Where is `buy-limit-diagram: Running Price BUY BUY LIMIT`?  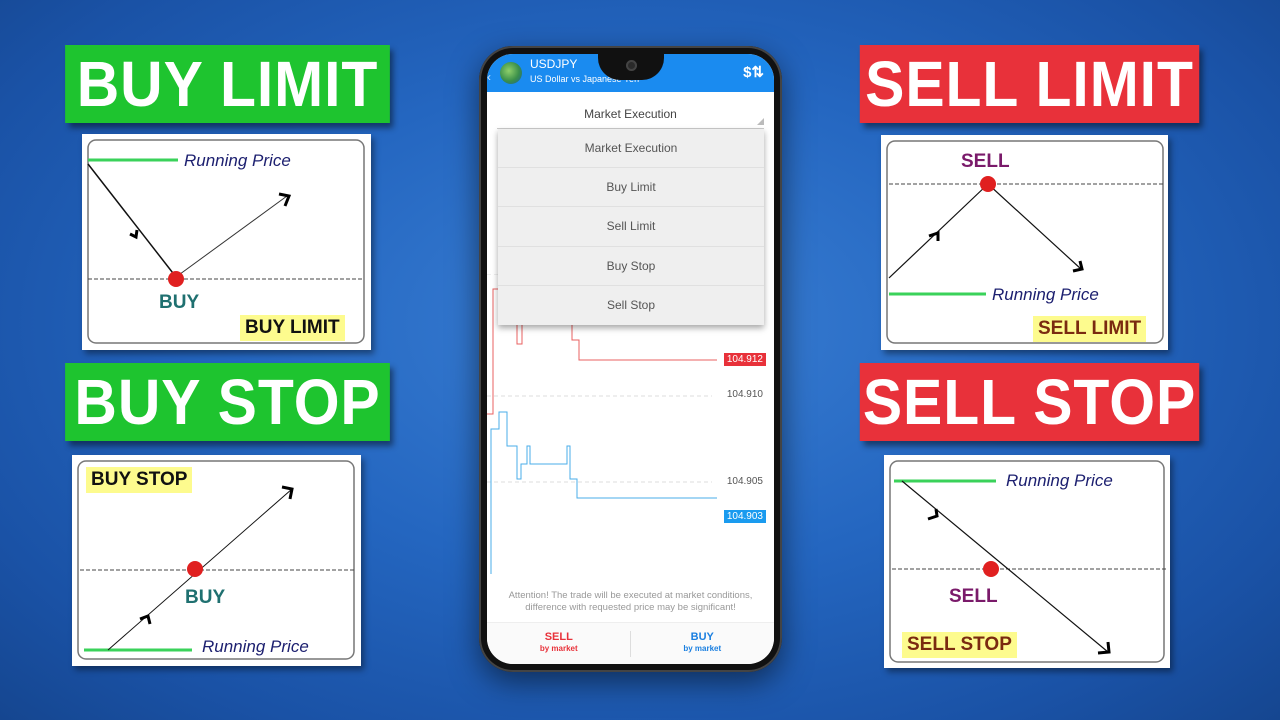
buy-limit-diagram: Running Price BUY BUY LIMIT is located at coordinates (226, 242).